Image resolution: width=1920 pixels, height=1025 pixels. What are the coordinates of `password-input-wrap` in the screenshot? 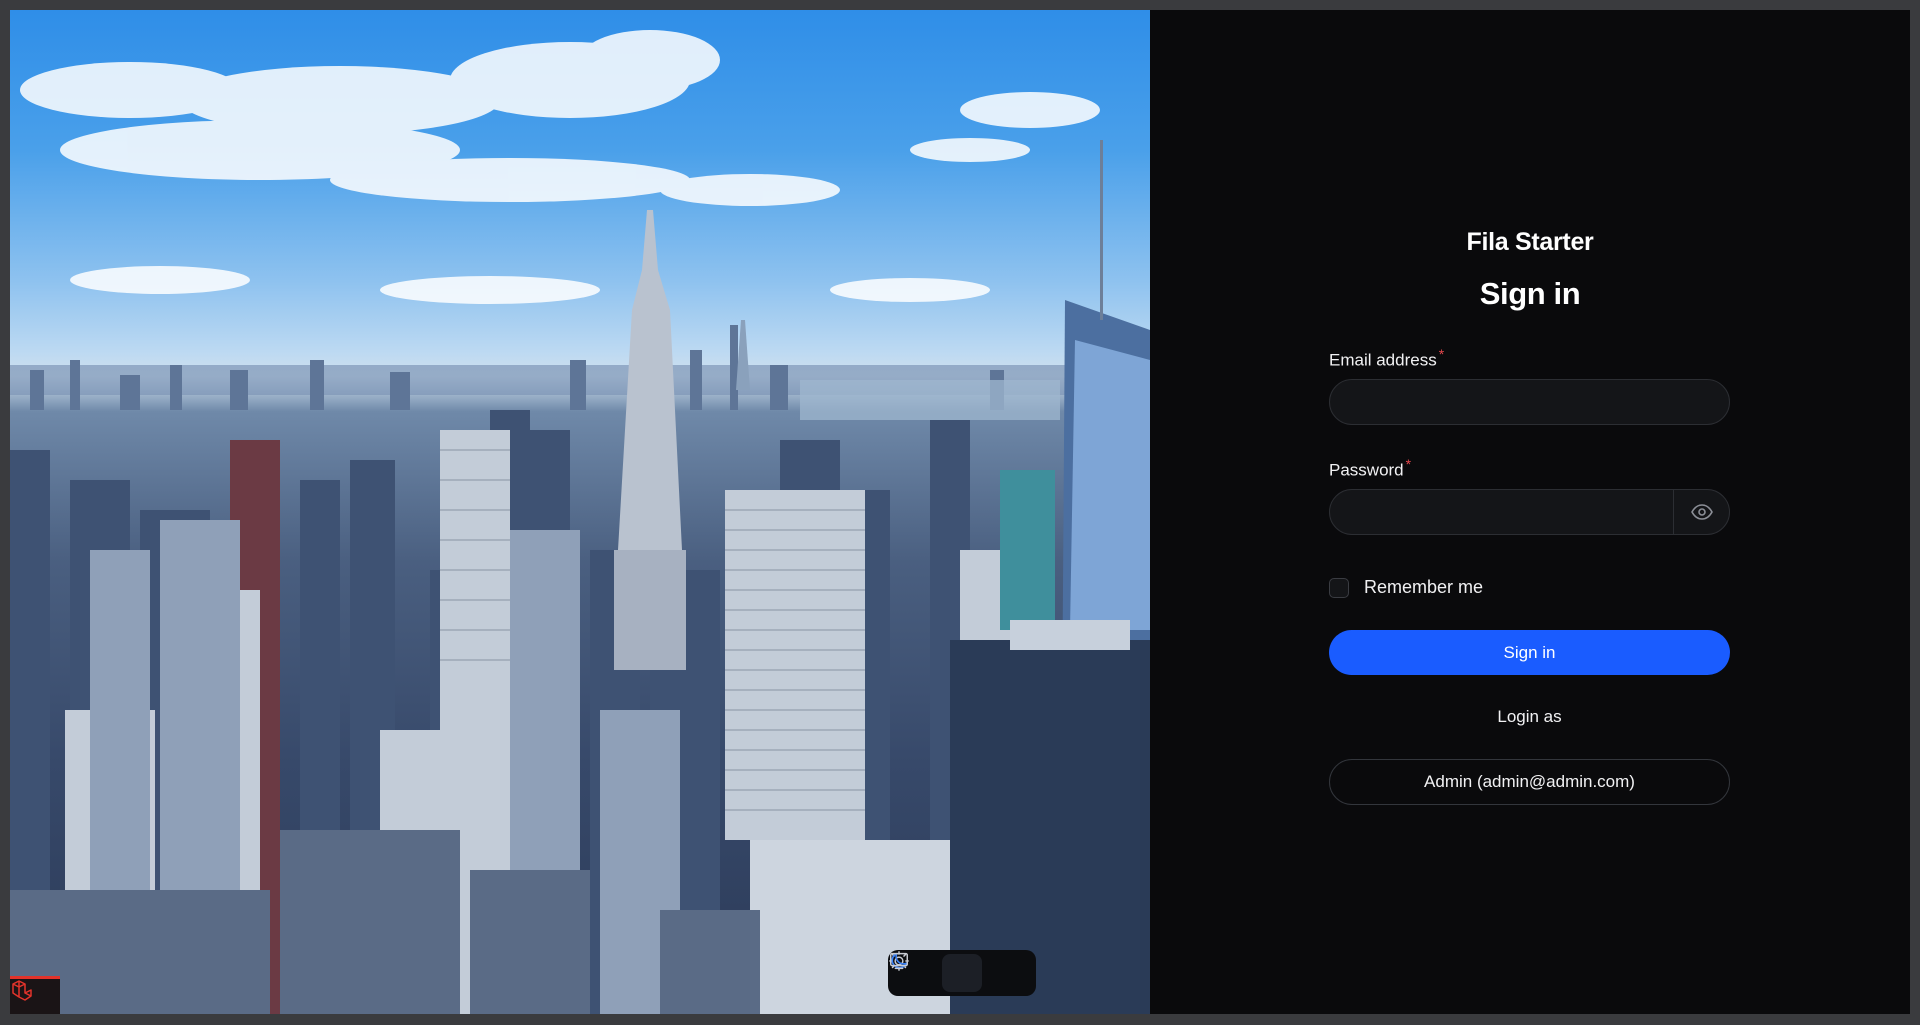 It's located at (1529, 512).